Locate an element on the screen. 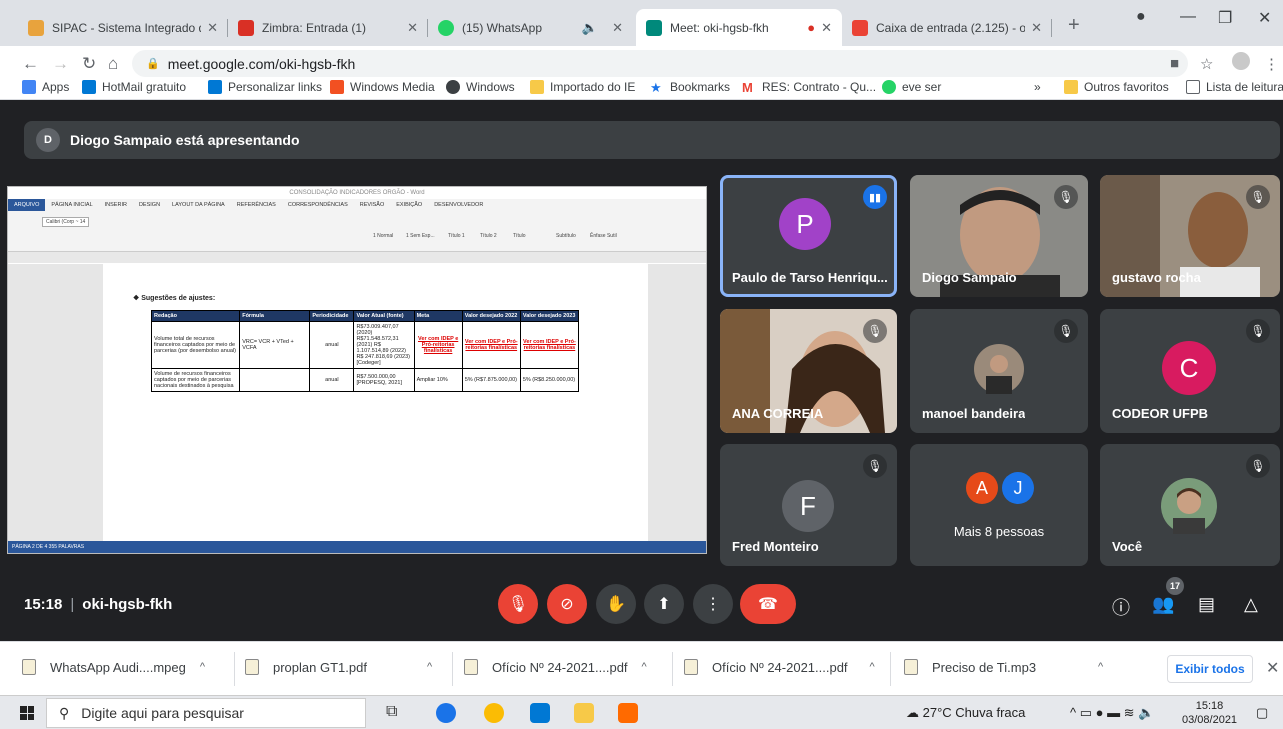 This screenshot has width=1283, height=729. profile-avatar is located at coordinates (1241, 61).